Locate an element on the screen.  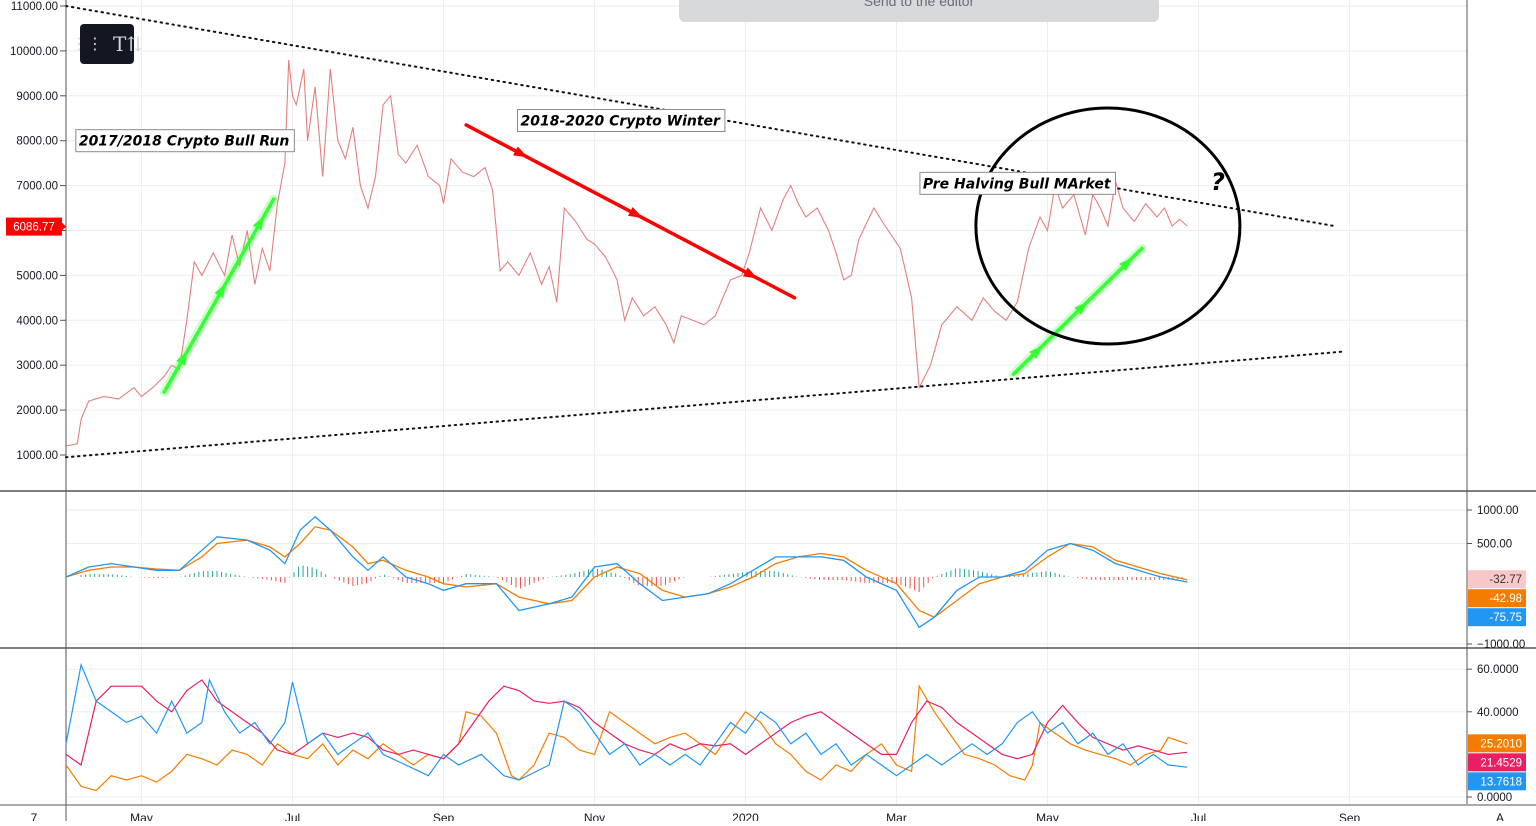
value-badge-text: -42.98 is located at coordinates (1505, 599).